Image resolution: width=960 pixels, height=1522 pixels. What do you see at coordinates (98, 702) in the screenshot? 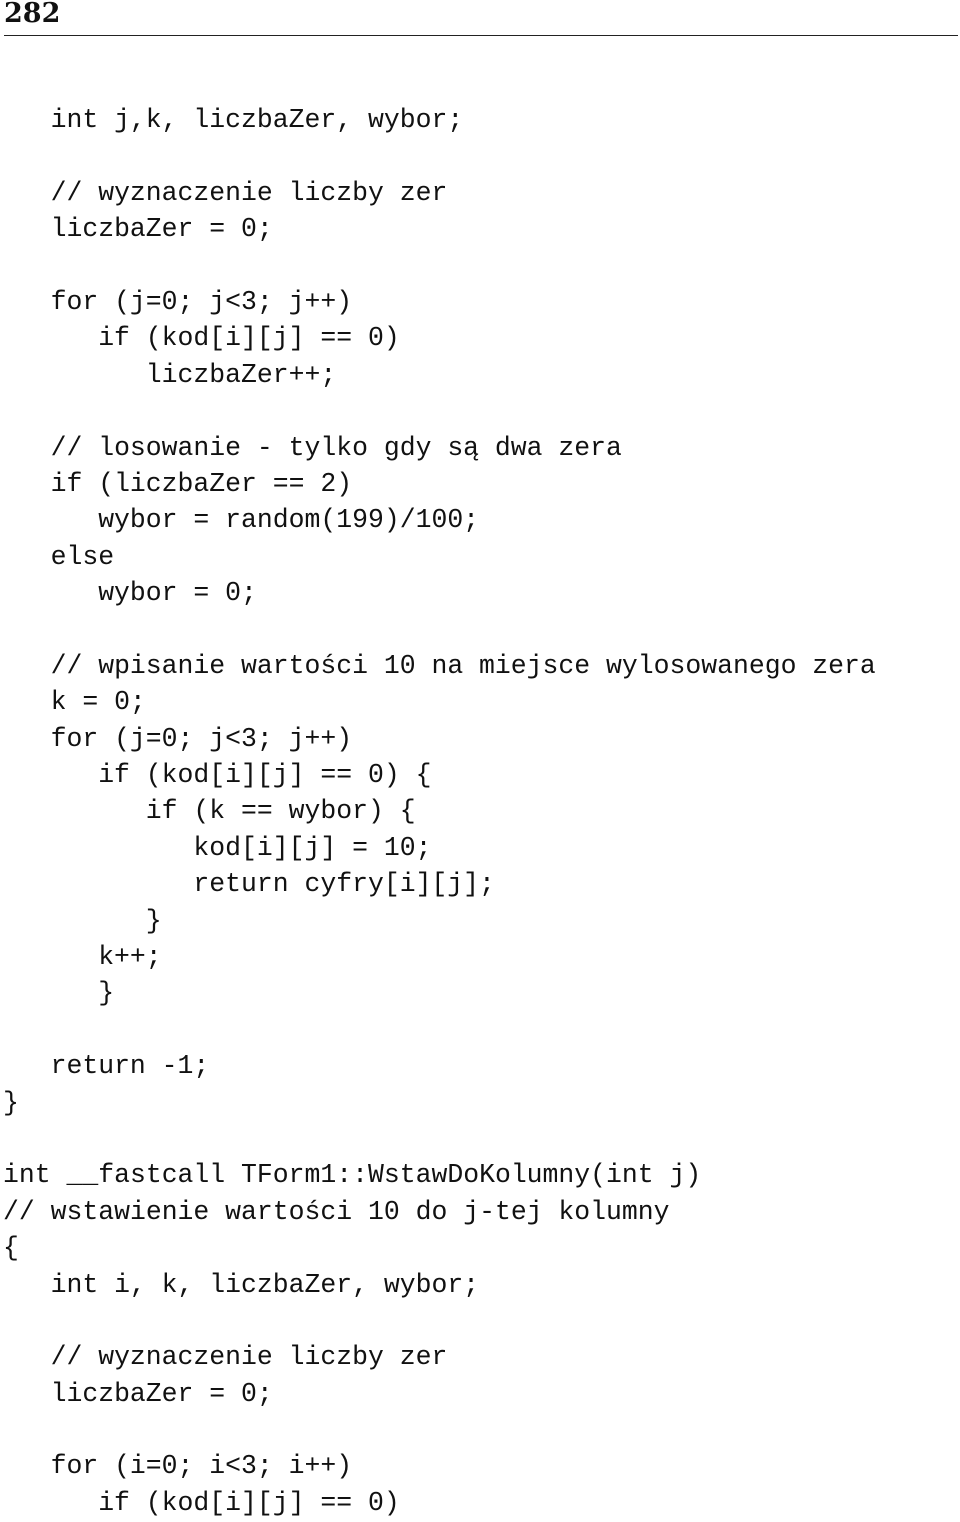
I see `code-line: k = 0;` at bounding box center [98, 702].